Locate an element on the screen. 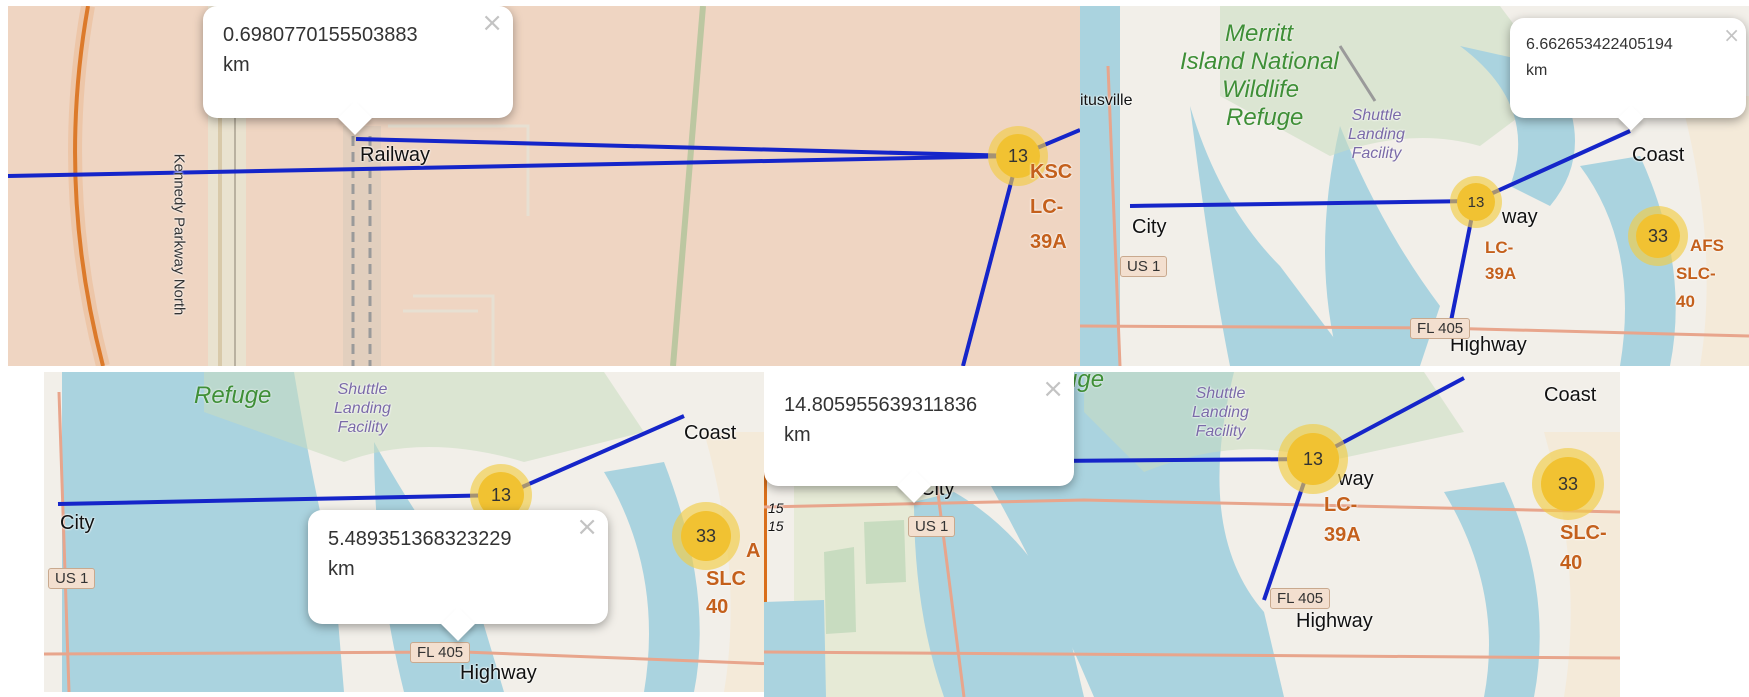 The width and height of the screenshot is (1749, 697). distance-popup: × 6.662653422405194 km is located at coordinates (1628, 74).